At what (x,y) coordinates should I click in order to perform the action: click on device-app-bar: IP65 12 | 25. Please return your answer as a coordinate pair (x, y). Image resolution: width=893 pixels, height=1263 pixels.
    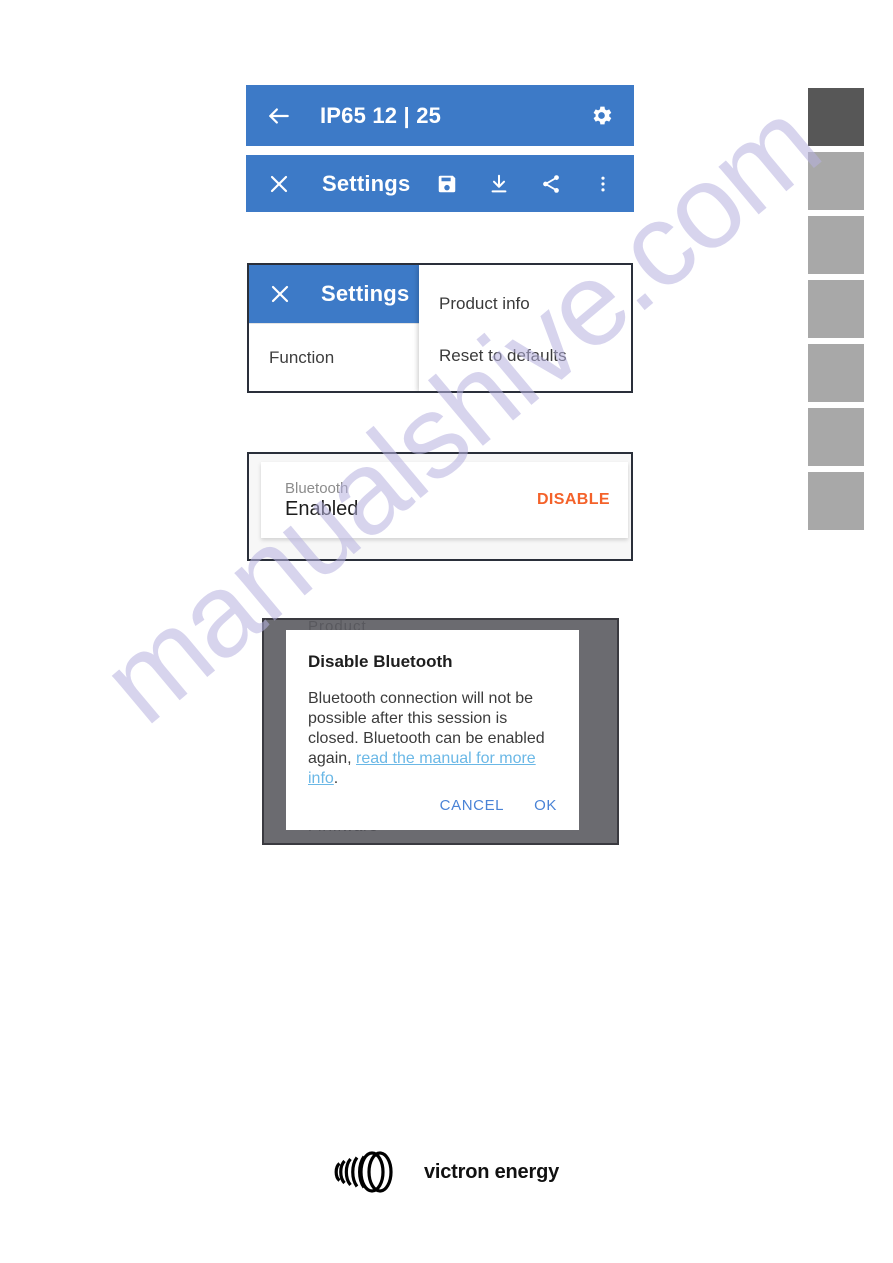
    Looking at the image, I should click on (440, 115).